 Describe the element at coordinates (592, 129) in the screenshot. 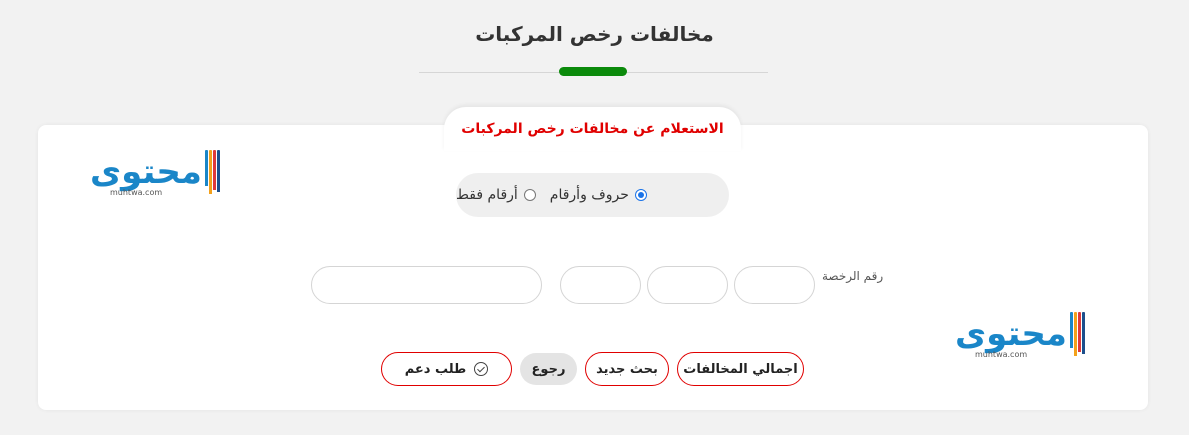

I see `card-tab-title: الاستعلام عن مخالفات رخص المركبات` at that location.